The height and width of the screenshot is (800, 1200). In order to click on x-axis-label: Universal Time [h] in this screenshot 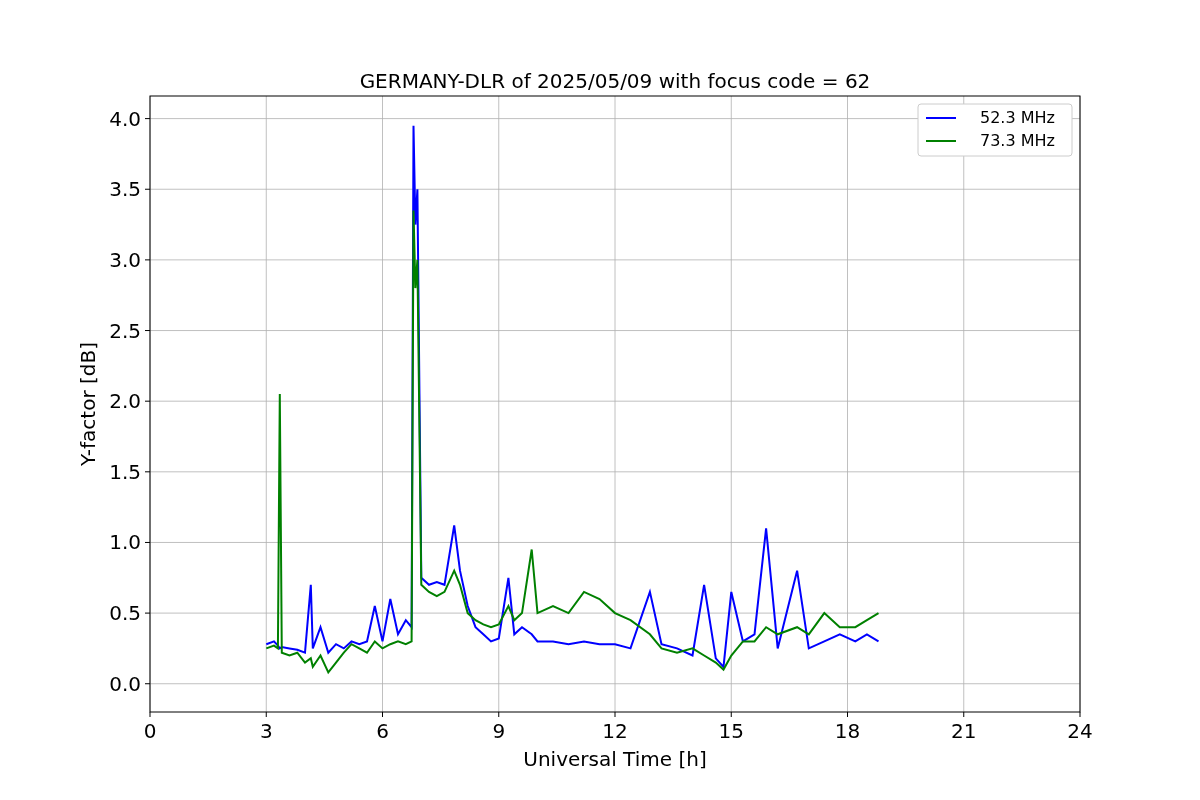, I will do `click(615, 759)`.